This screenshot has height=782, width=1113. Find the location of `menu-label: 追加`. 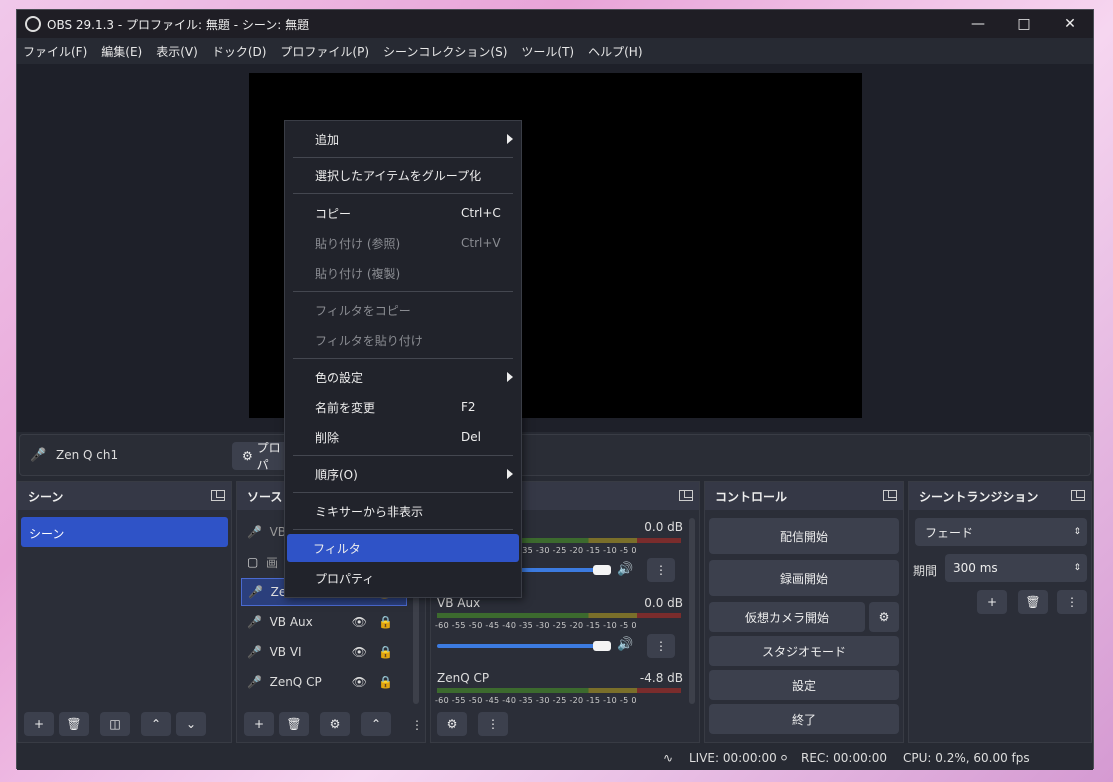

menu-label: 追加 is located at coordinates (327, 139).